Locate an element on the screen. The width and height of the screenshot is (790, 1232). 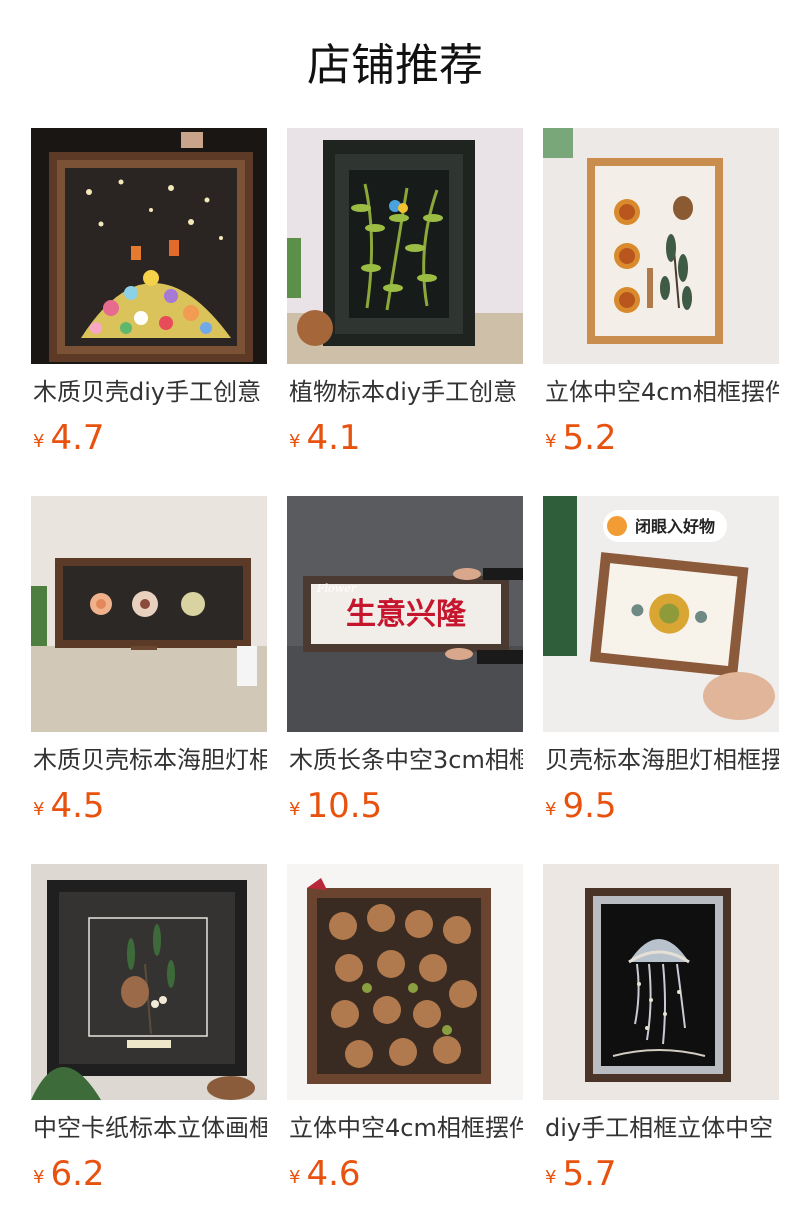
product-price: ¥4.6 is located at coordinates (325, 1174).